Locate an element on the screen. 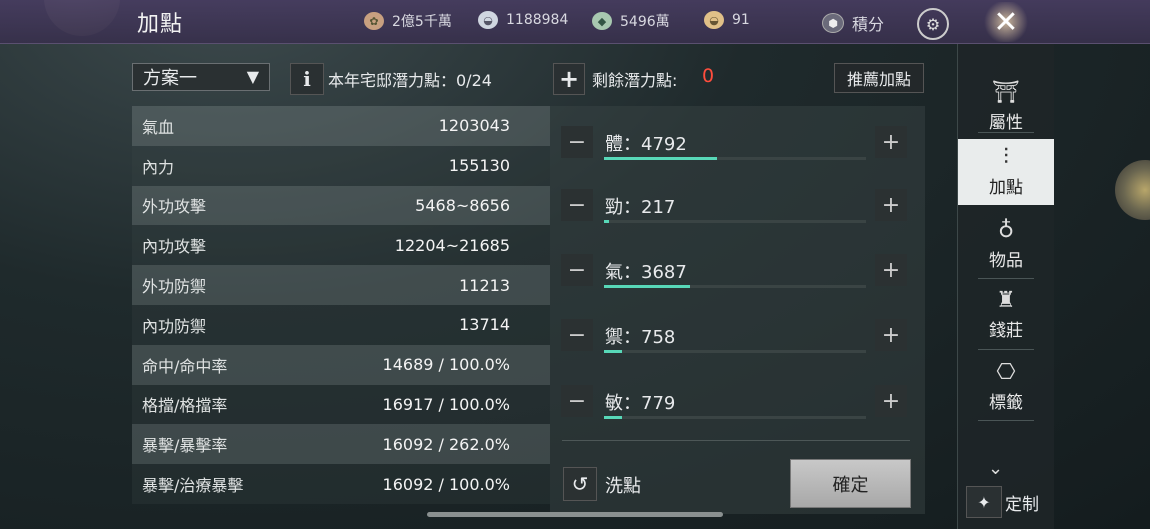  scheme-dropdown: 方案一 ▼ is located at coordinates (201, 77).